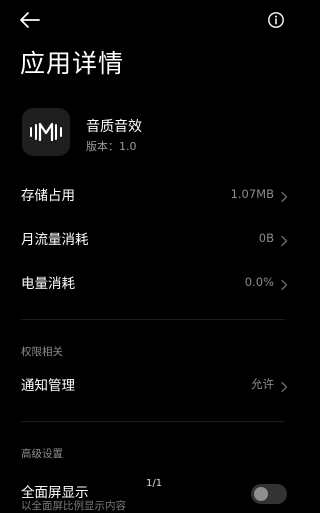  I want to click on app-name: 音质音效, so click(114, 127).